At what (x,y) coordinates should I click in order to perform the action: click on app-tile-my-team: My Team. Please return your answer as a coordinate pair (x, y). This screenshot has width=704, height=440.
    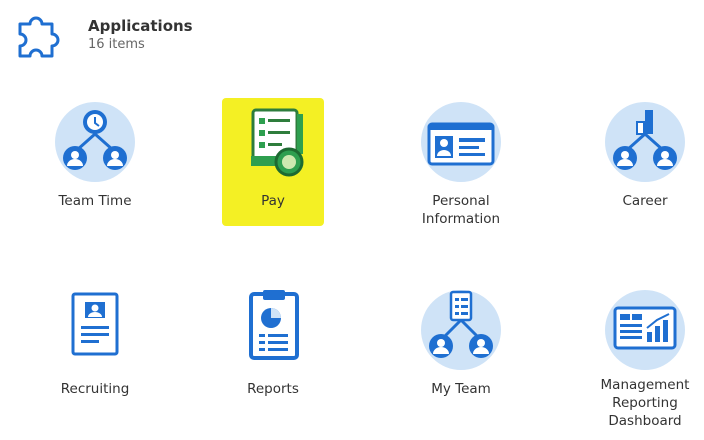
    Looking at the image, I should click on (461, 343).